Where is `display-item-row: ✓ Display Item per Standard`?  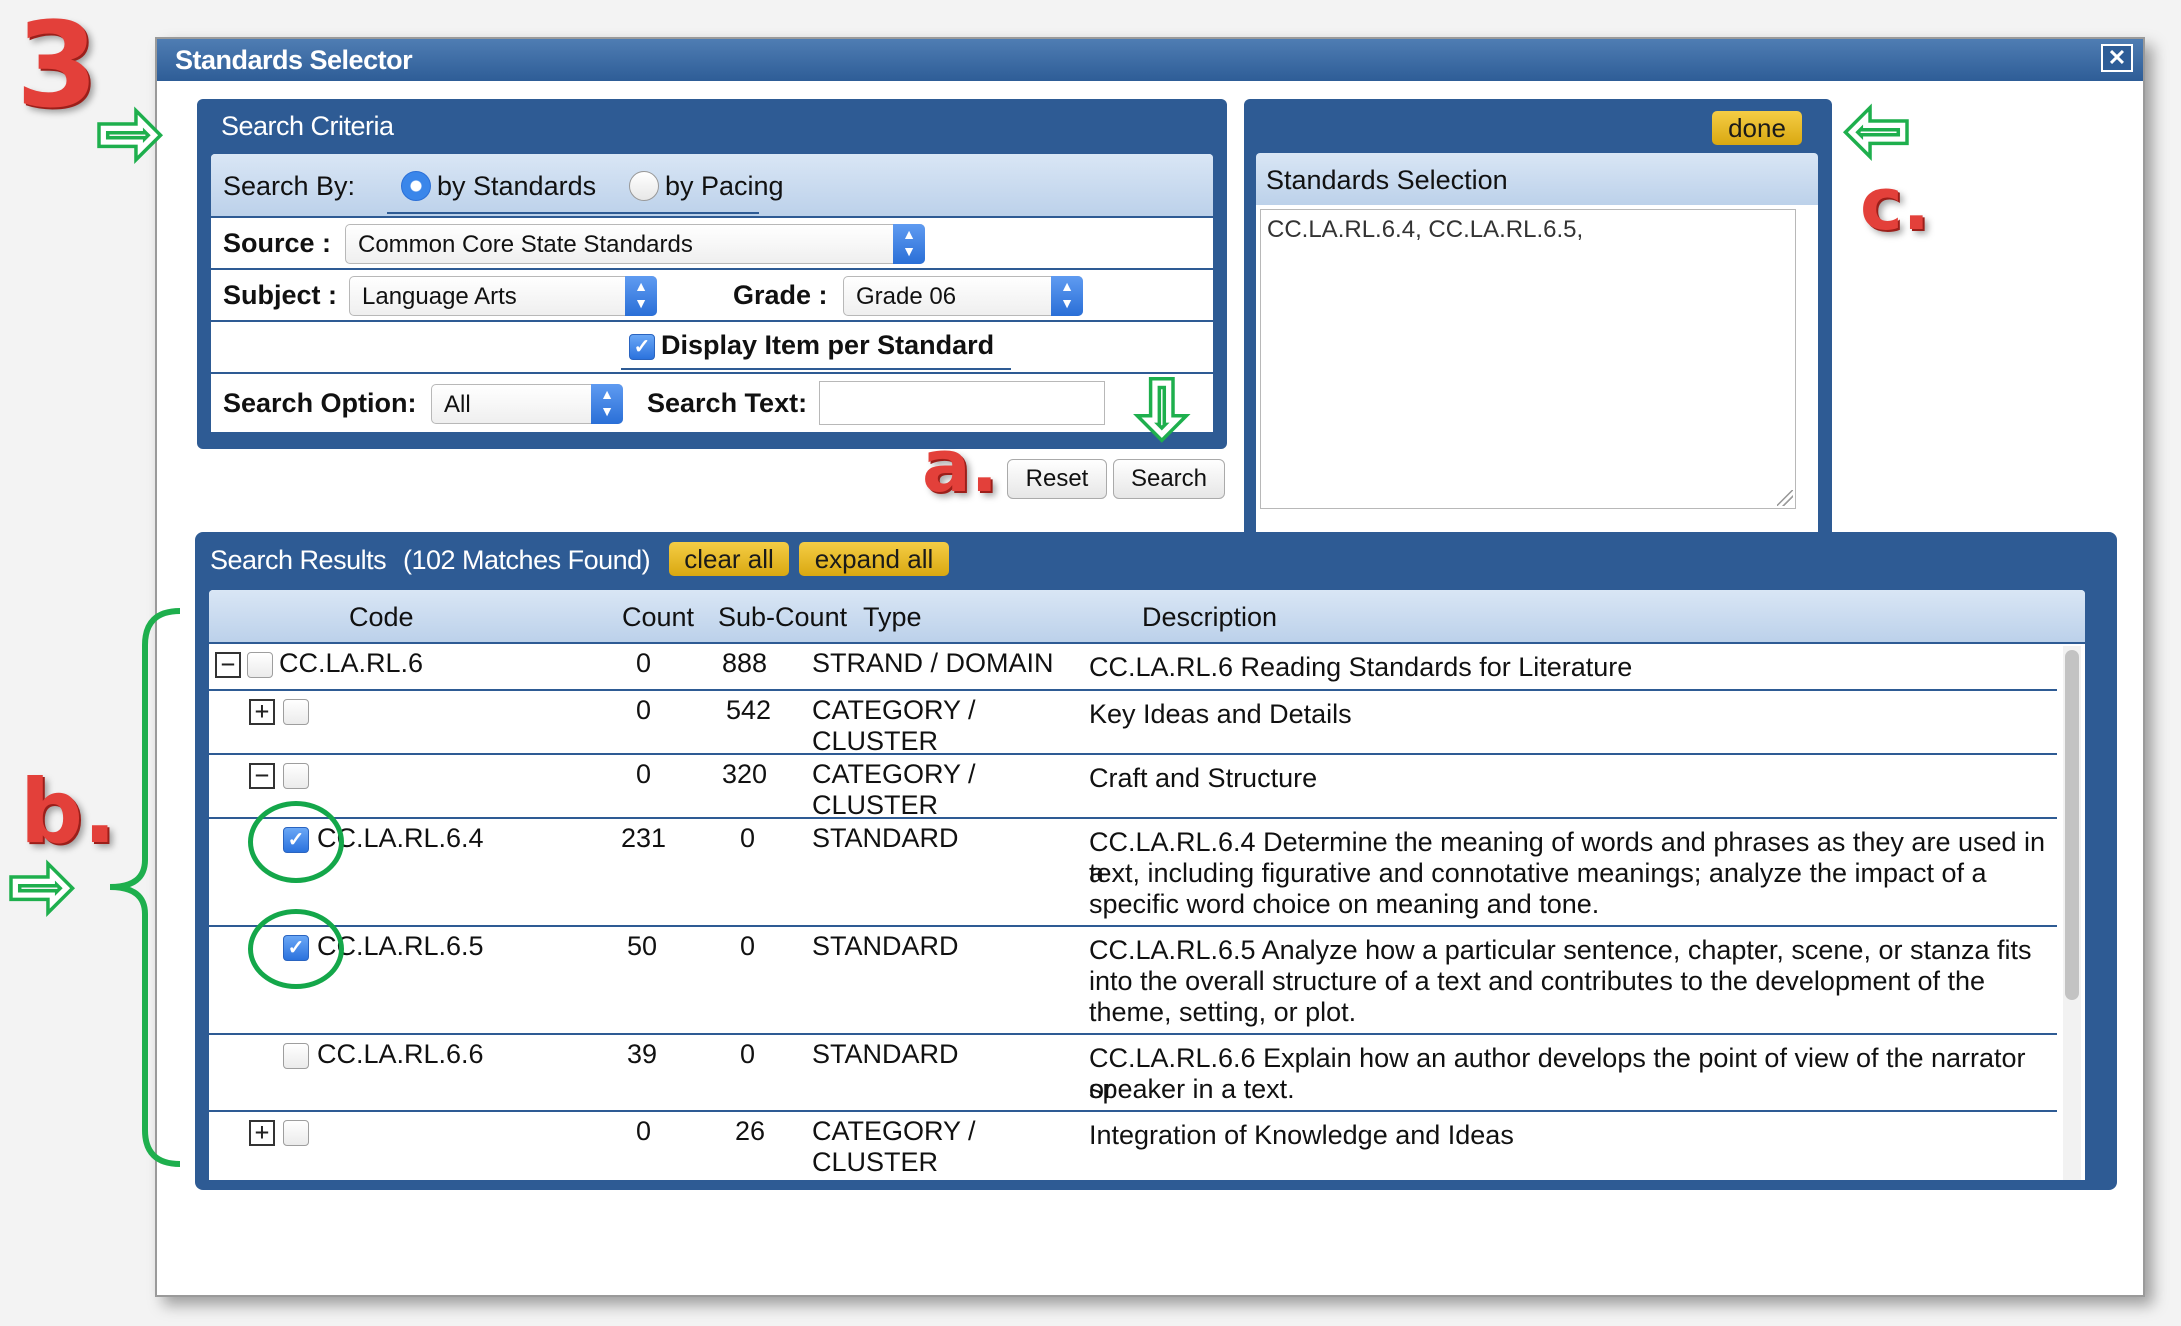 display-item-row: ✓ Display Item per Standard is located at coordinates (712, 348).